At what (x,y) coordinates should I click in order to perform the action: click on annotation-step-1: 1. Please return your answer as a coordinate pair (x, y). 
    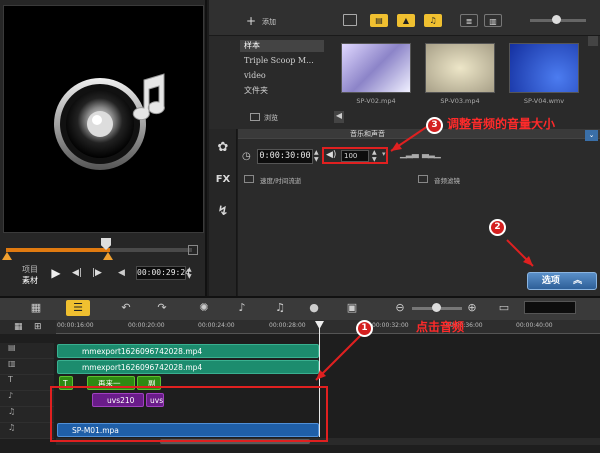
    Looking at the image, I should click on (364, 328).